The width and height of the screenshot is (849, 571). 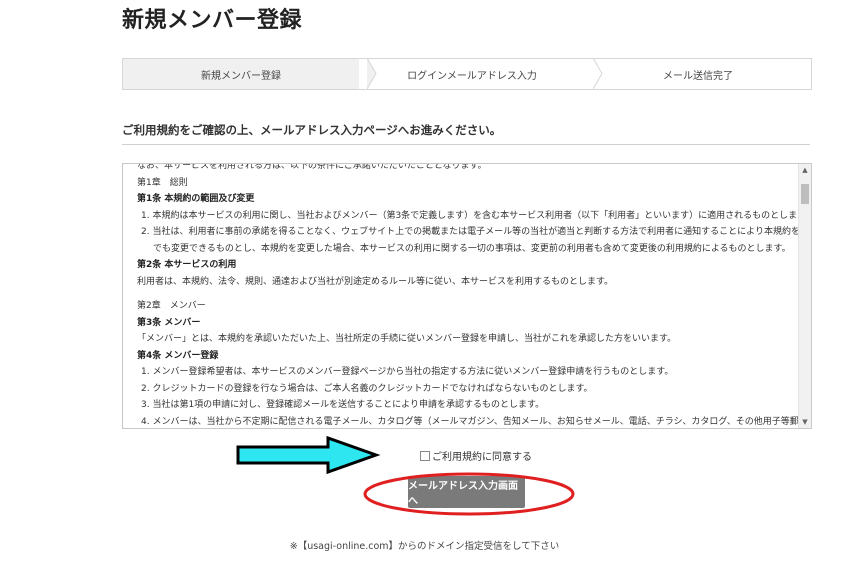 I want to click on agree-checkbox, so click(x=425, y=455).